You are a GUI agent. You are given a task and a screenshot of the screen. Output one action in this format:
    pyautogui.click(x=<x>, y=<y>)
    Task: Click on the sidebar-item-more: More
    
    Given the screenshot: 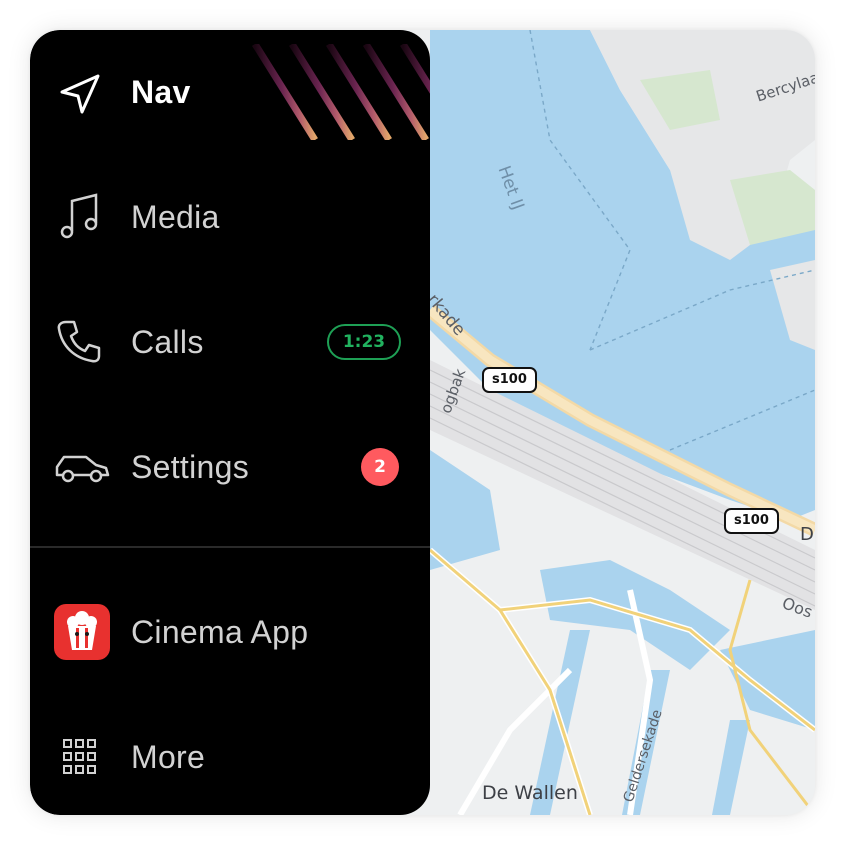 What is the action you would take?
    pyautogui.click(x=230, y=757)
    